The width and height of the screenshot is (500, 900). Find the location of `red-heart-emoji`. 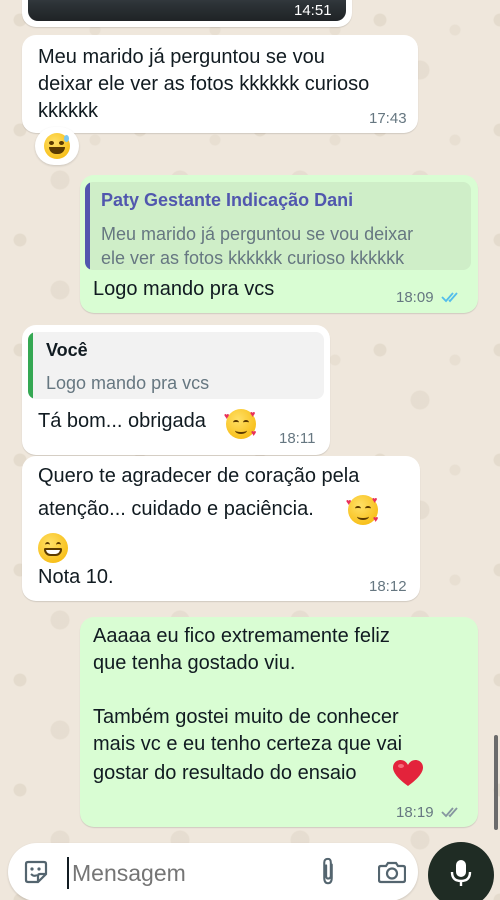

red-heart-emoji is located at coordinates (408, 773).